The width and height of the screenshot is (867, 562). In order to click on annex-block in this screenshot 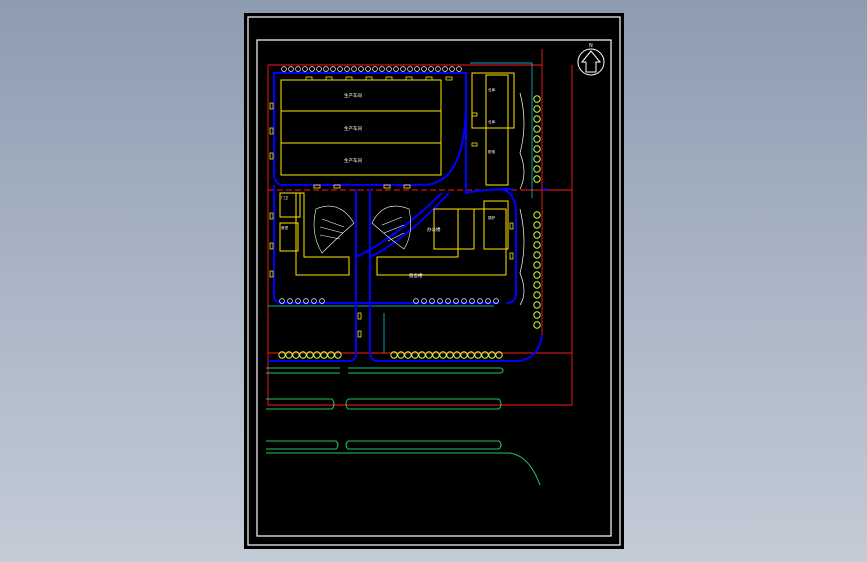, I will do `click(496, 225)`.